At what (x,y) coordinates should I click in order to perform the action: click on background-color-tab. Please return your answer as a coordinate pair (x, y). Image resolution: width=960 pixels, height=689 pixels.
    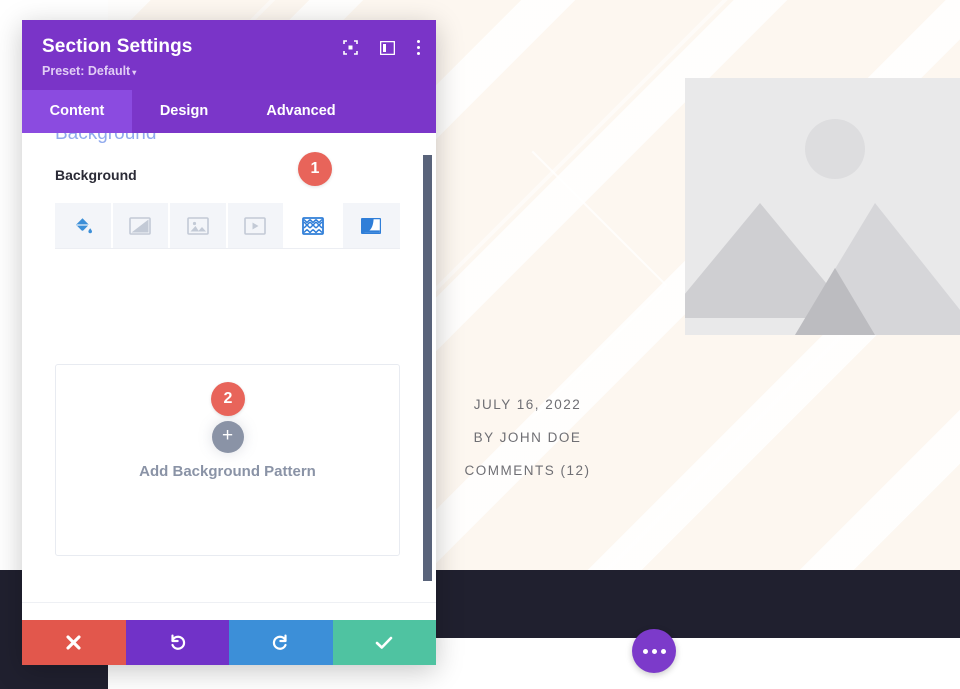
    Looking at the image, I should click on (84, 225).